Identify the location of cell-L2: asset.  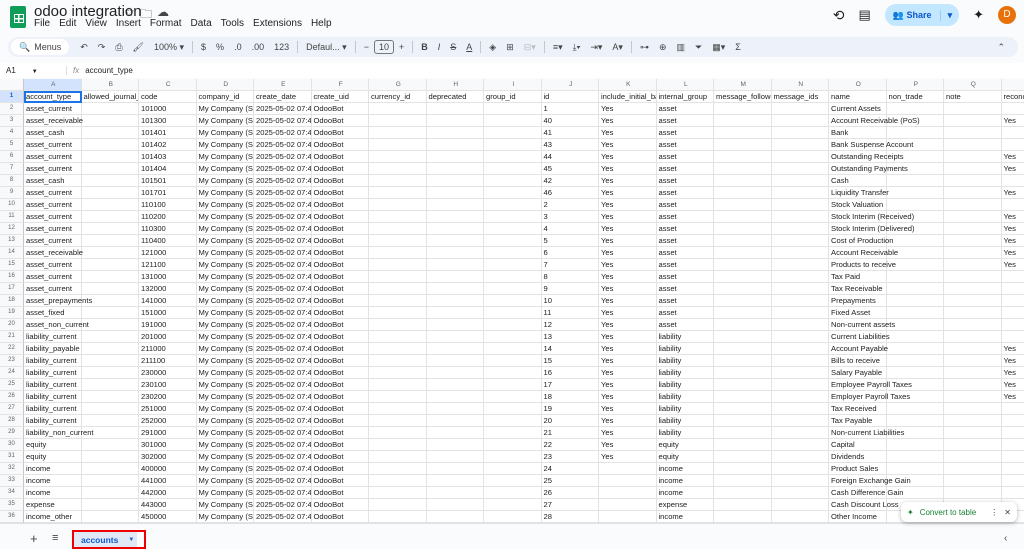
(685, 109).